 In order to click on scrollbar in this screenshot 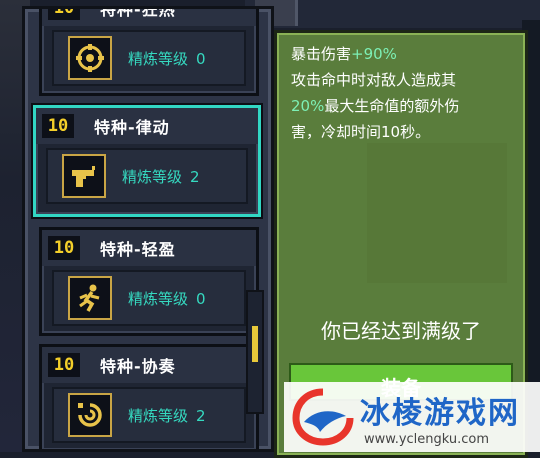, I will do `click(255, 352)`.